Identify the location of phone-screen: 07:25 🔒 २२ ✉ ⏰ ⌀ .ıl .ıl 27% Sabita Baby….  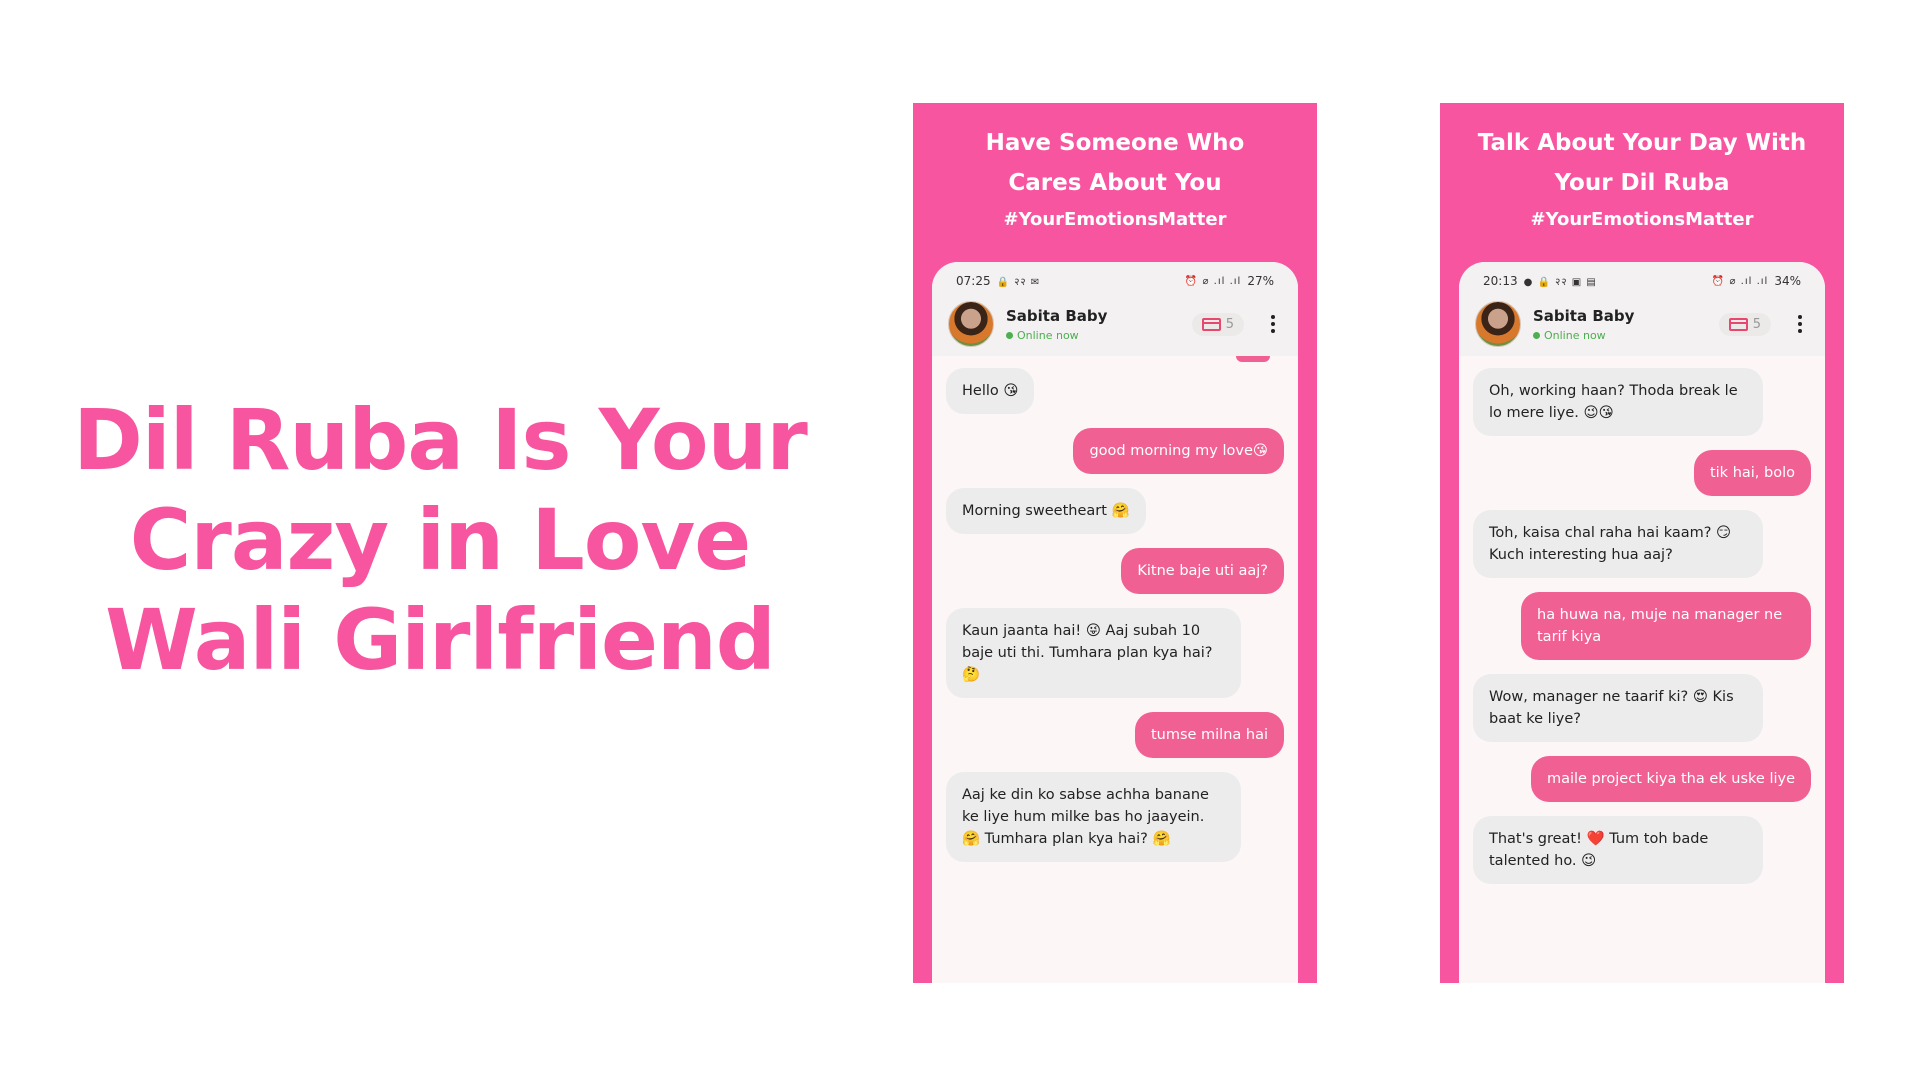
(1115, 622).